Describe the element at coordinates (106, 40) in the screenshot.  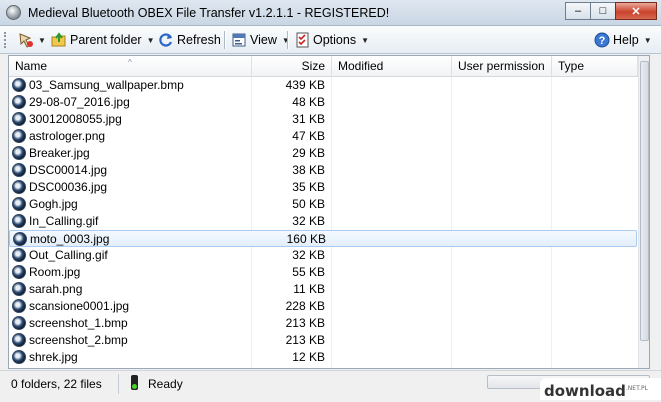
I see `parent-folder-label: Parent folder` at that location.